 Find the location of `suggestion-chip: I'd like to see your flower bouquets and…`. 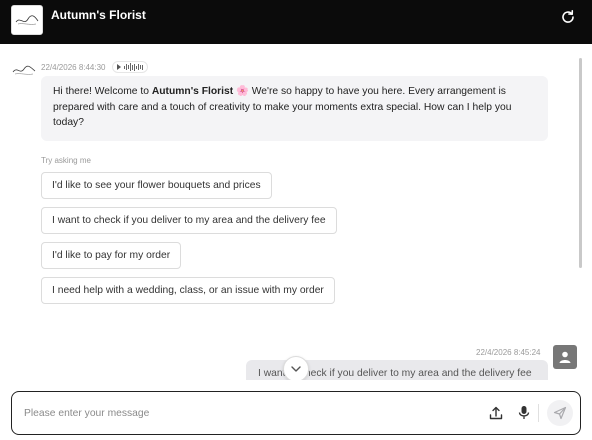

suggestion-chip: I'd like to see your flower bouquets and… is located at coordinates (156, 185).